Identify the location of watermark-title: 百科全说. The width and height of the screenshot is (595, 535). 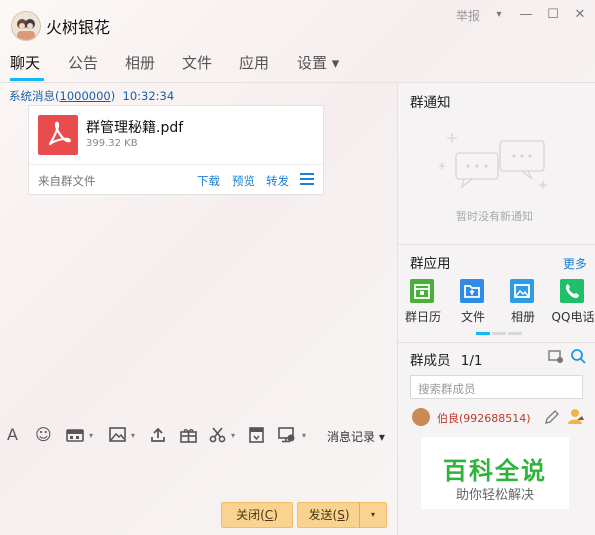
(495, 471).